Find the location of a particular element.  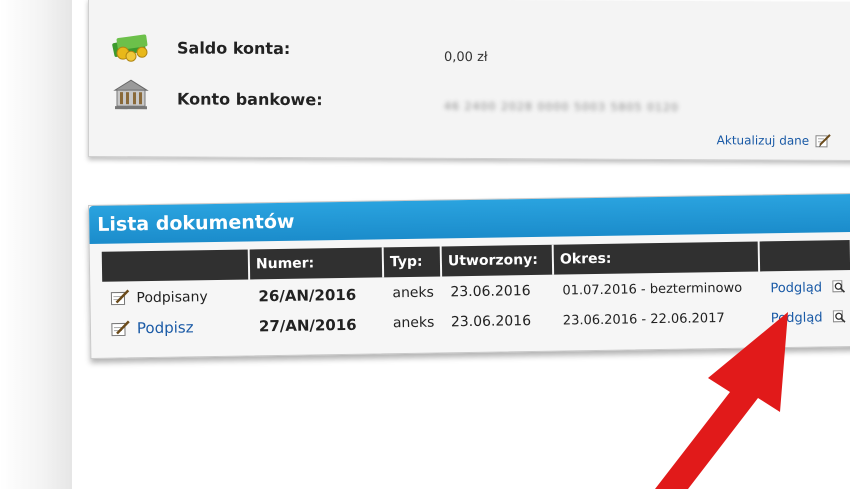

table-header-row: Numer: Typ: Utworzony: Okres: is located at coordinates (475, 261).